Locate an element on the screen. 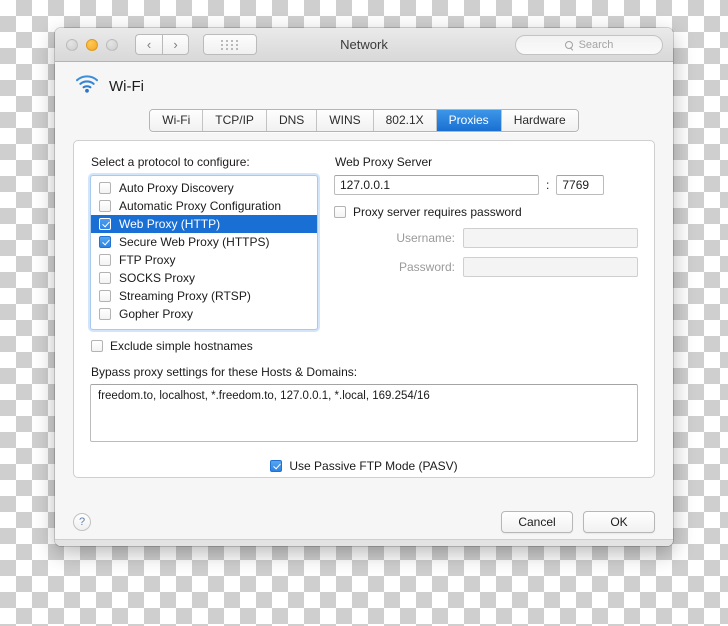 The height and width of the screenshot is (626, 728). footer-actions: Cancel OK is located at coordinates (578, 522).